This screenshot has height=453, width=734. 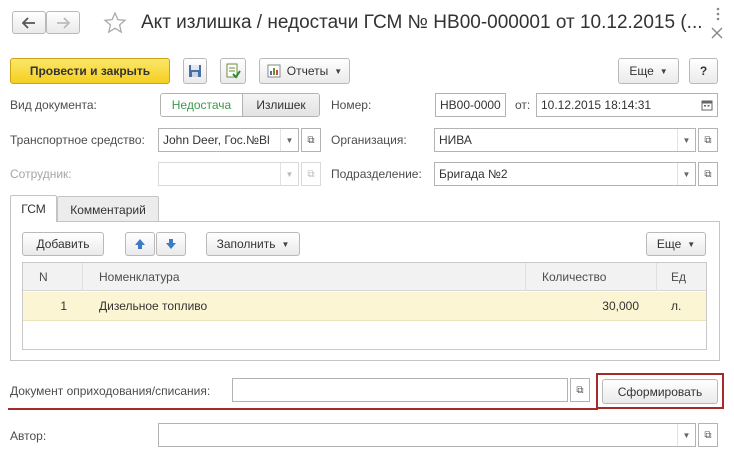 I want to click on floppy-disk-icon, so click(x=195, y=71).